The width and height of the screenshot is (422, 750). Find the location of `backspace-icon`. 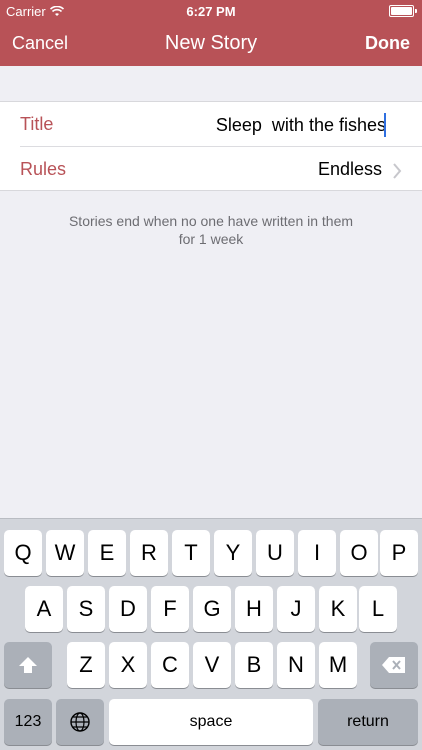

backspace-icon is located at coordinates (393, 665).